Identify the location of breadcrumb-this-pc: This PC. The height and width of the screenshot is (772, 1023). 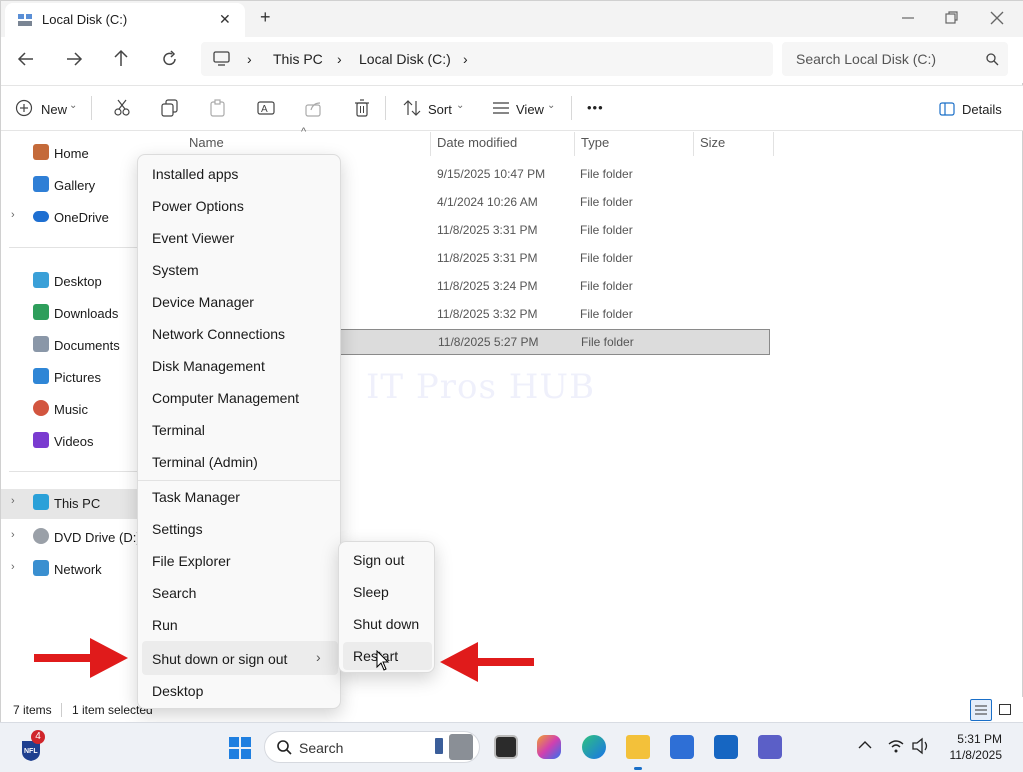
(298, 59).